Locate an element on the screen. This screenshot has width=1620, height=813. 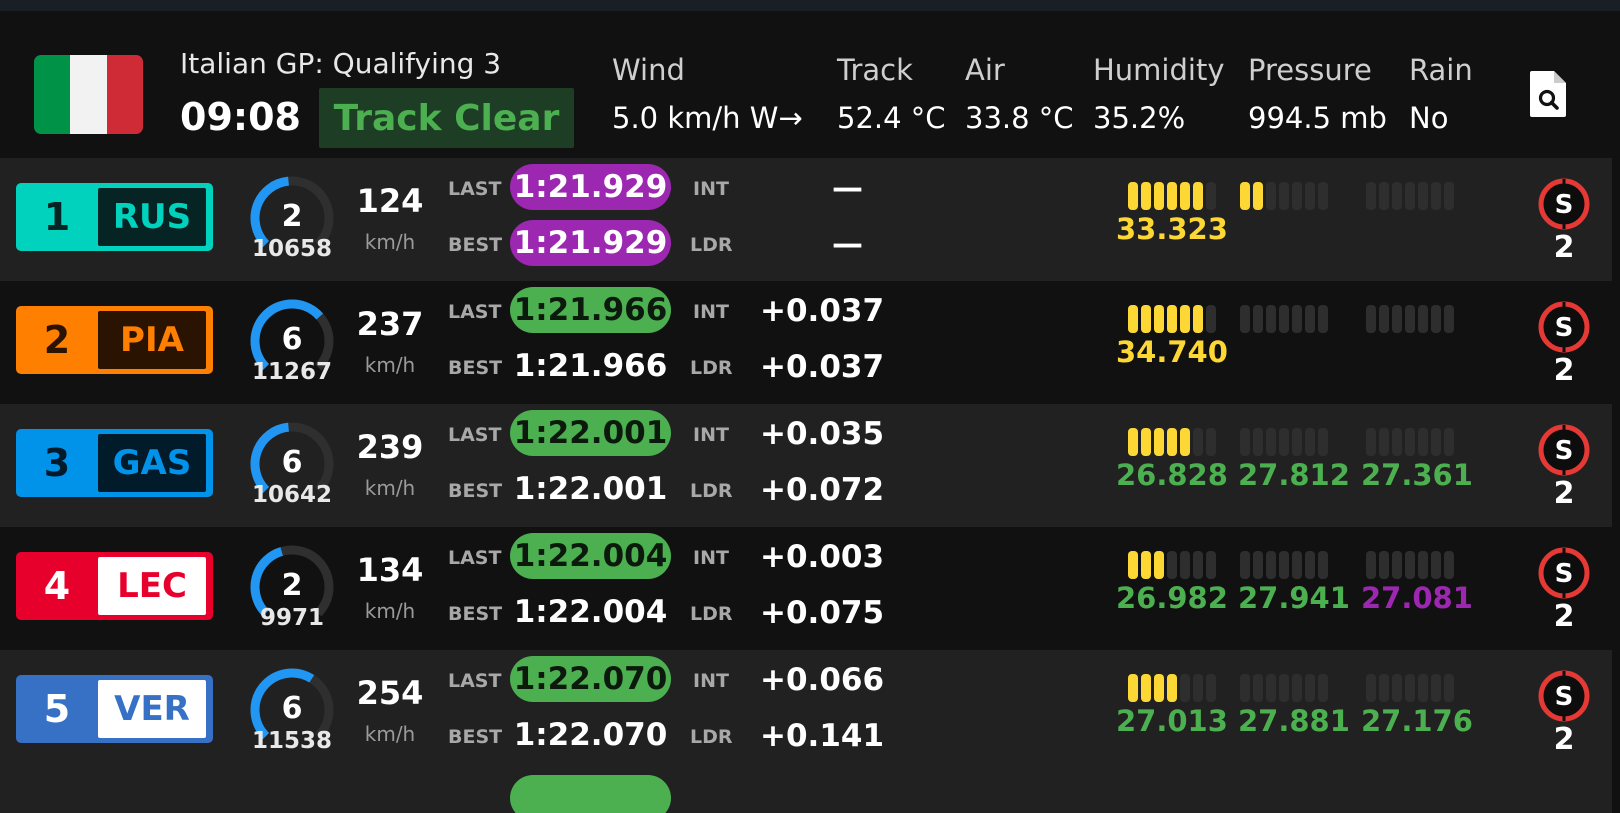
driver-row is located at coordinates (806, 793).